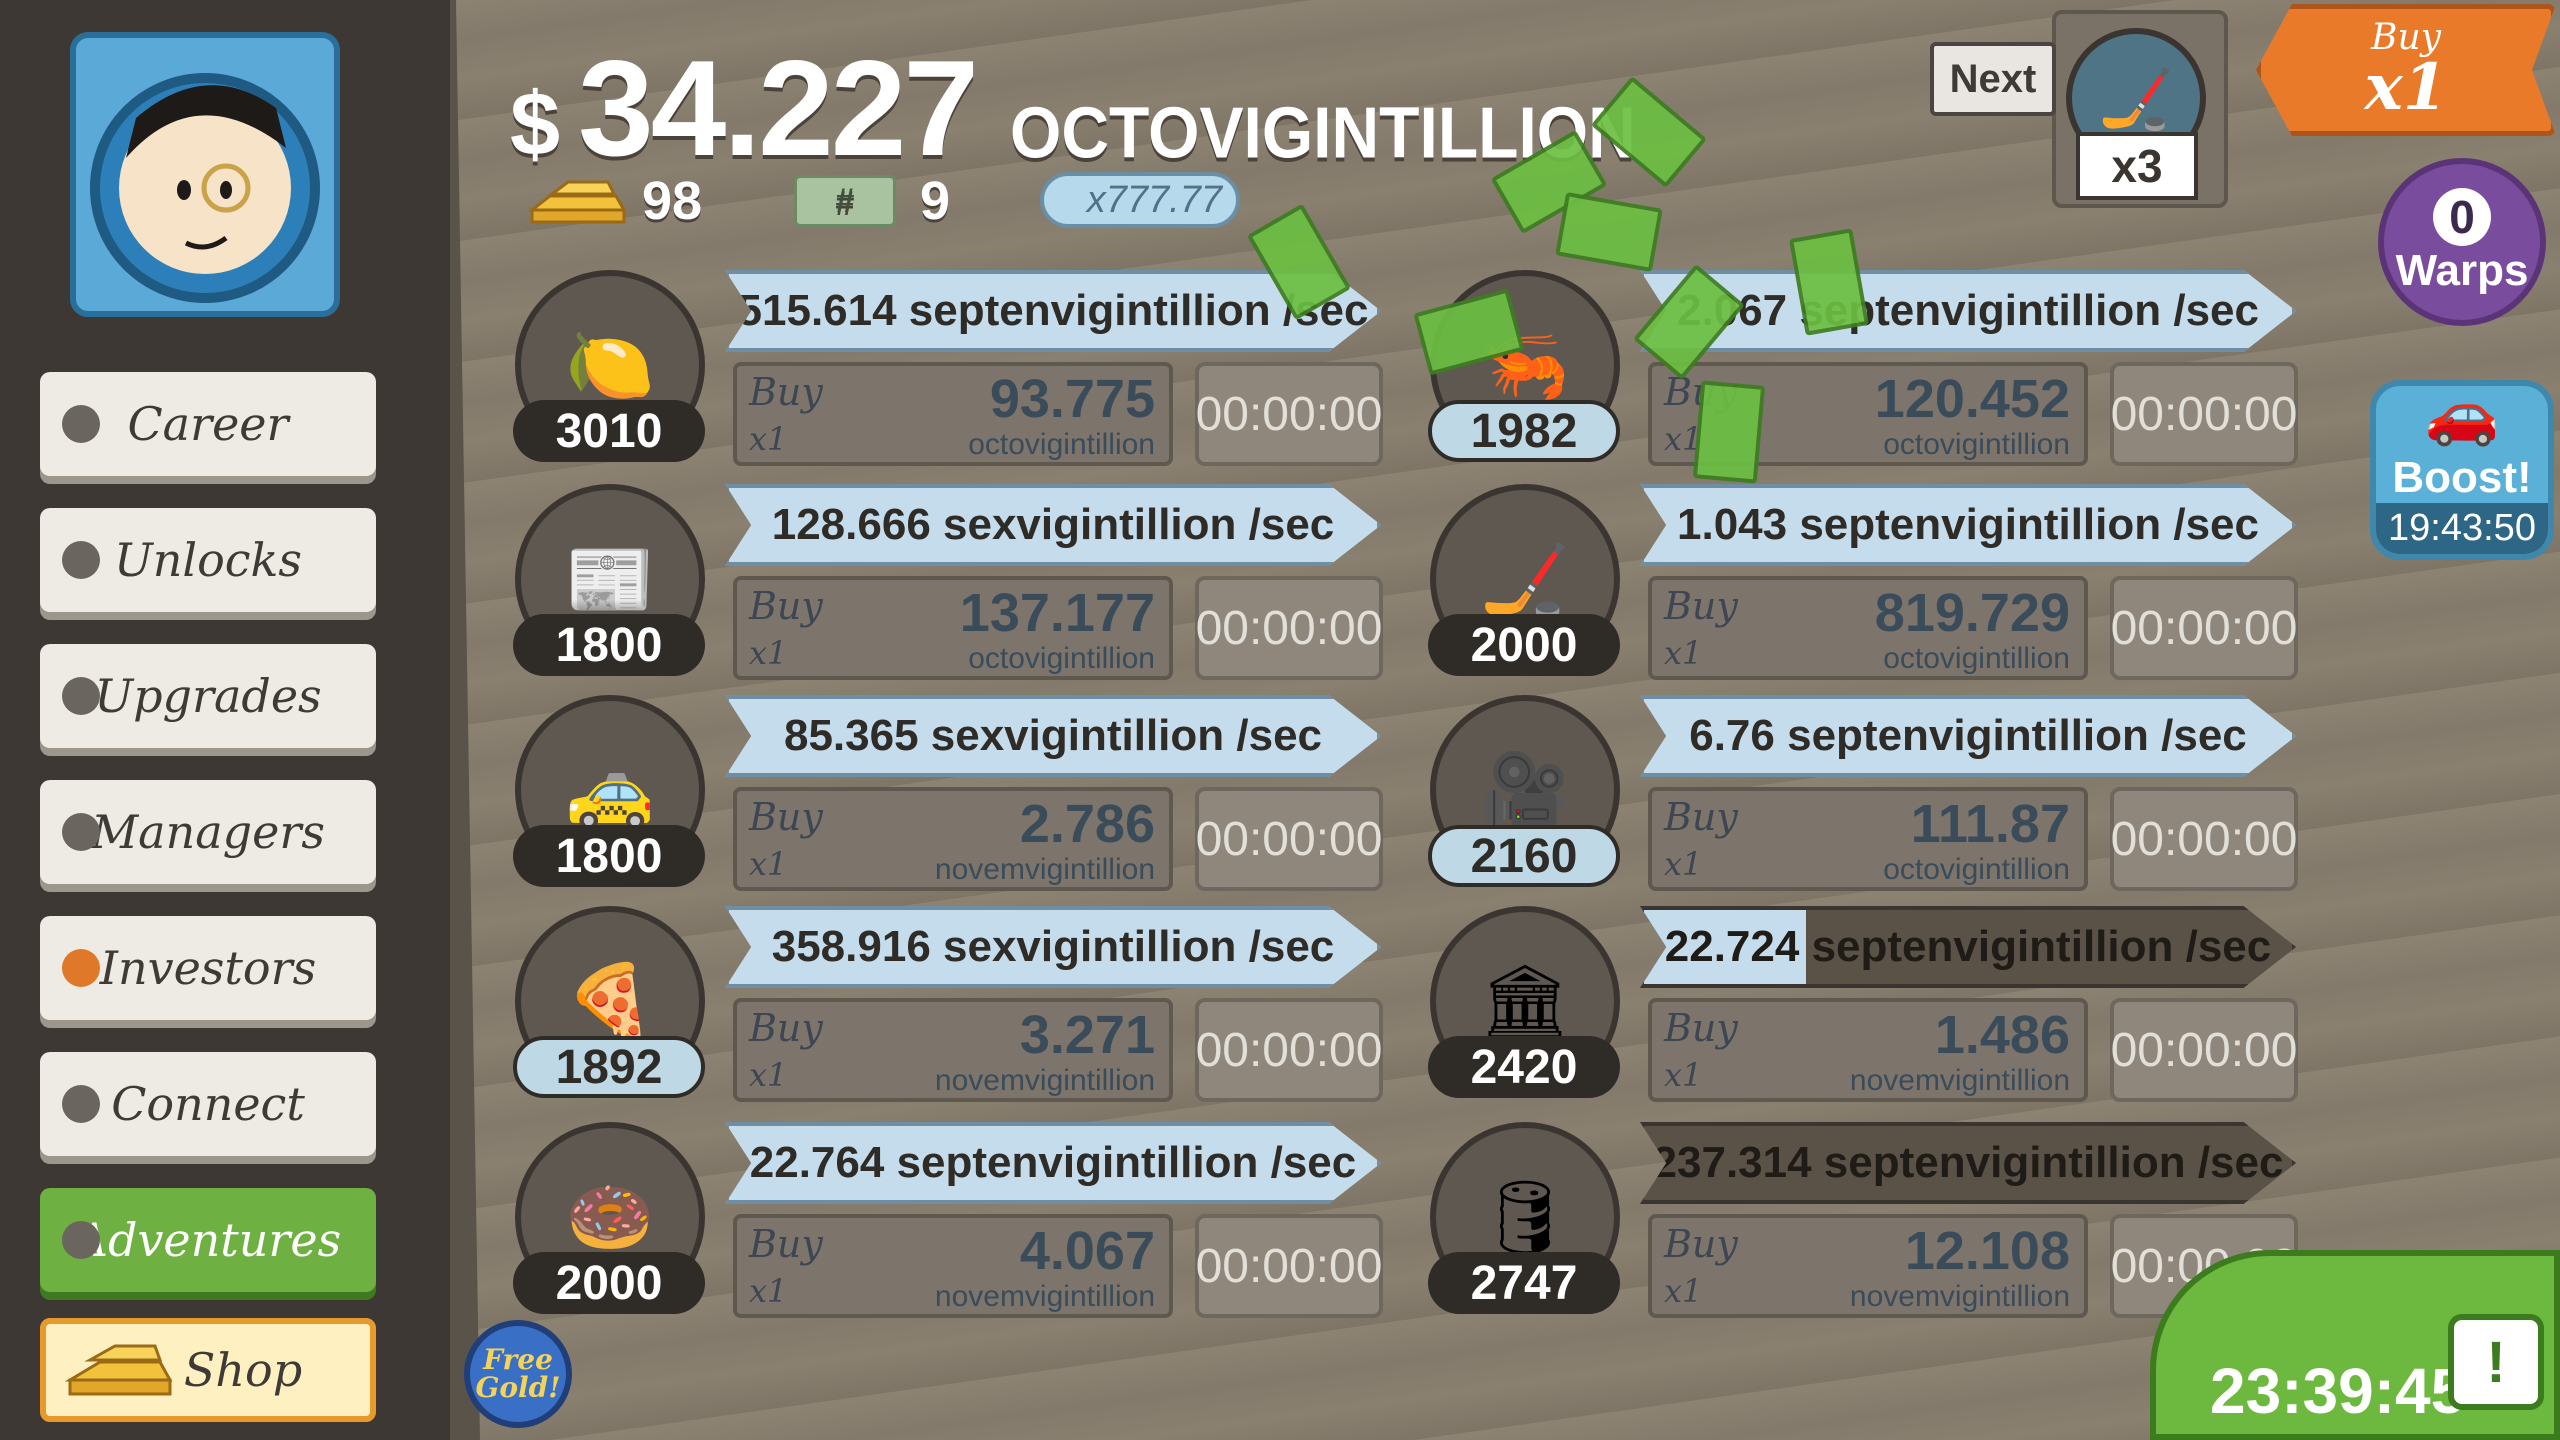 The width and height of the screenshot is (2560, 1440). Describe the element at coordinates (1729, 432) in the screenshot. I see `cash-bill-icon` at that location.